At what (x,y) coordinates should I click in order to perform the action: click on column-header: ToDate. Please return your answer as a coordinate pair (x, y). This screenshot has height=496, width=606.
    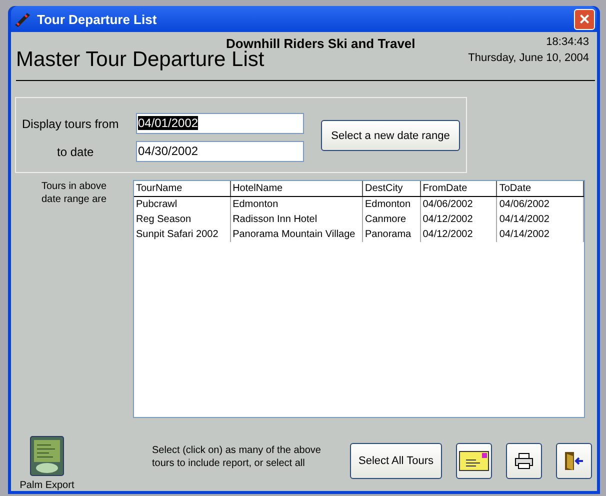
    Looking at the image, I should click on (540, 188).